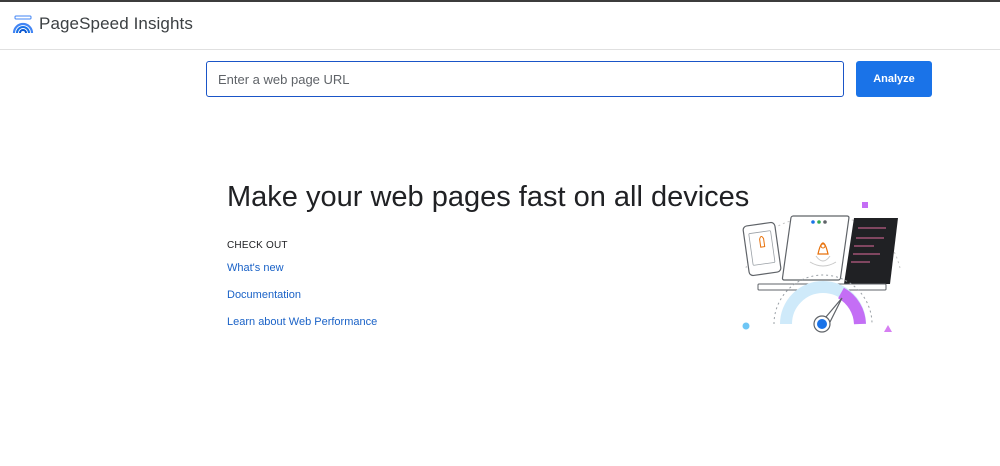 The height and width of the screenshot is (466, 1000). What do you see at coordinates (488, 197) in the screenshot?
I see `page-headline: Make your web pages fast on all devices` at bounding box center [488, 197].